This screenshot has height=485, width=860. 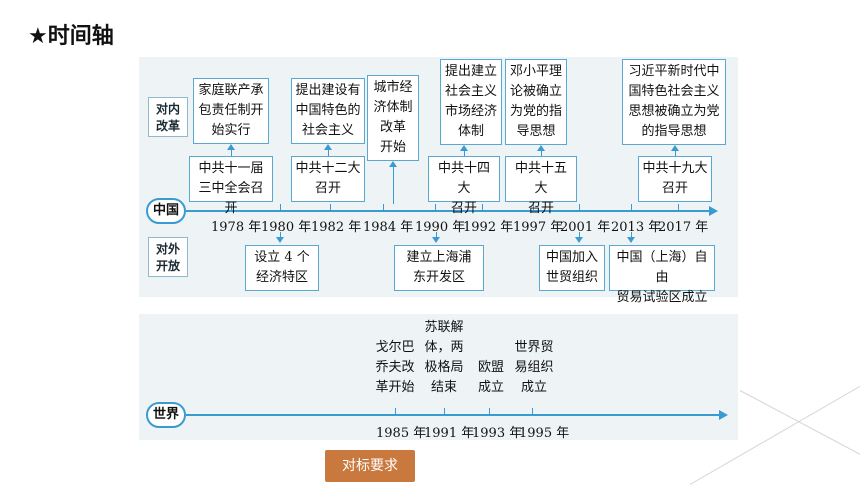 What do you see at coordinates (579, 207) in the screenshot?
I see `tick-2001` at bounding box center [579, 207].